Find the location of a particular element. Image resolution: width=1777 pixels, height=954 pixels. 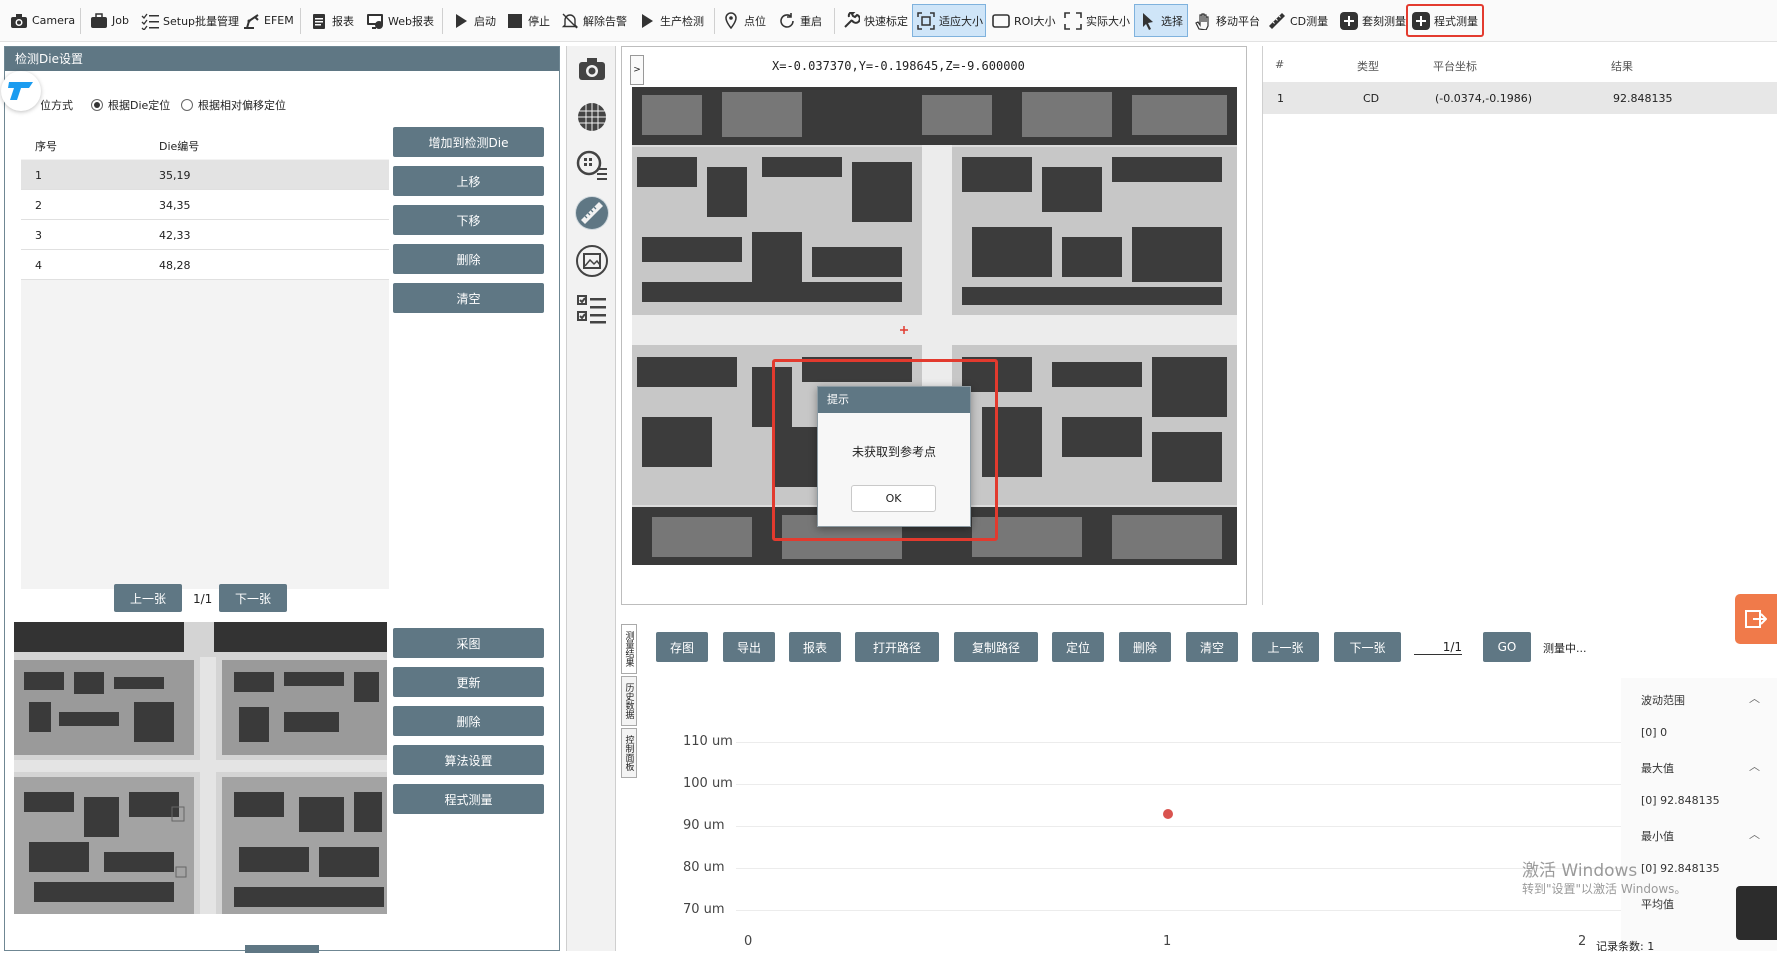

algorithm-settings-button: 算法设置 is located at coordinates (468, 760).